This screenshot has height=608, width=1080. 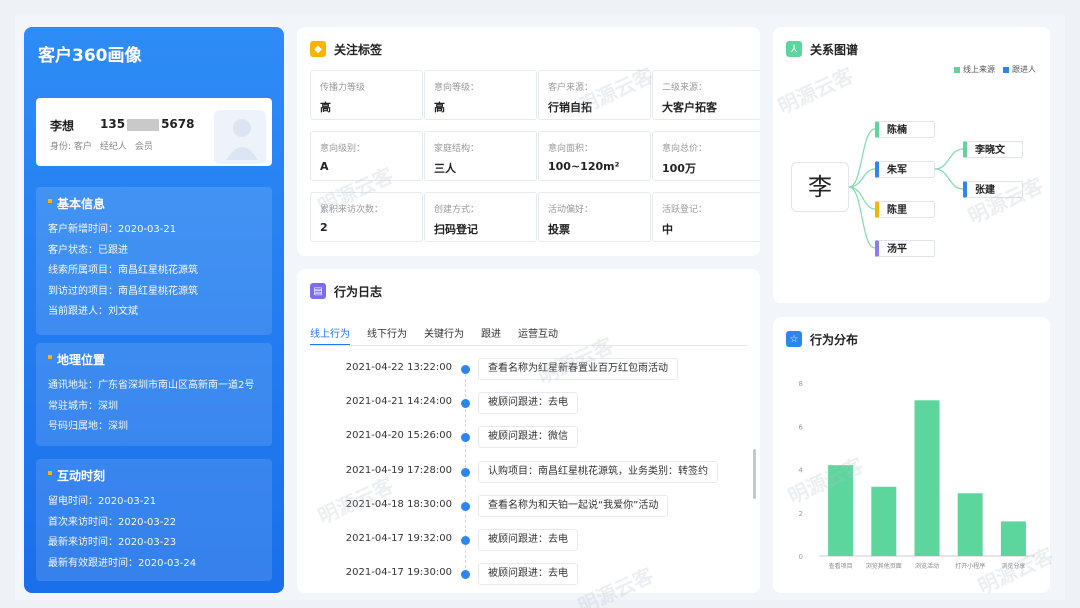 What do you see at coordinates (570, 107) in the screenshot?
I see `tag-value: 行销自拓` at bounding box center [570, 107].